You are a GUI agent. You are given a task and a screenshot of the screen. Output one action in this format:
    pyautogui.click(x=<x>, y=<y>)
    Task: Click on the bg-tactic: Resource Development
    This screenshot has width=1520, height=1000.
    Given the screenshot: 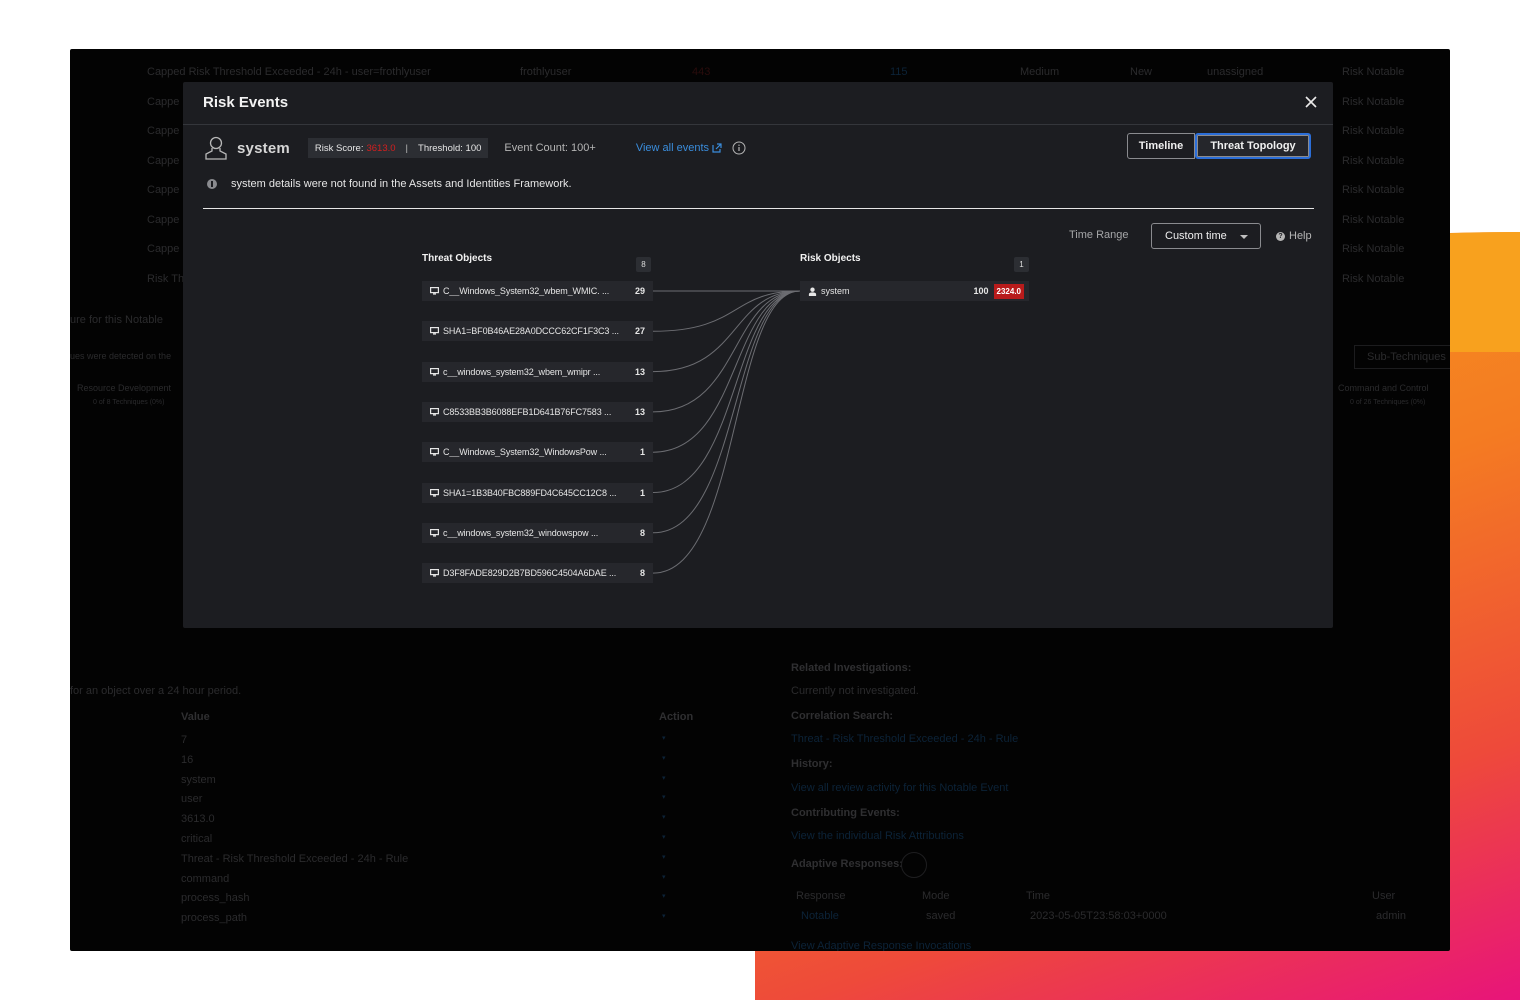 What is the action you would take?
    pyautogui.click(x=124, y=388)
    